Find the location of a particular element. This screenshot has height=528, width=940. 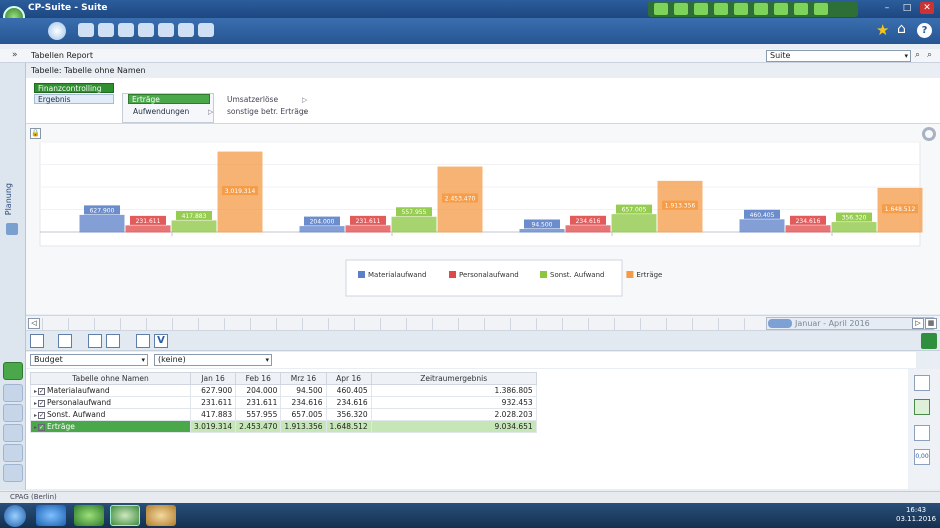

comment-icon is located at coordinates (206, 30).